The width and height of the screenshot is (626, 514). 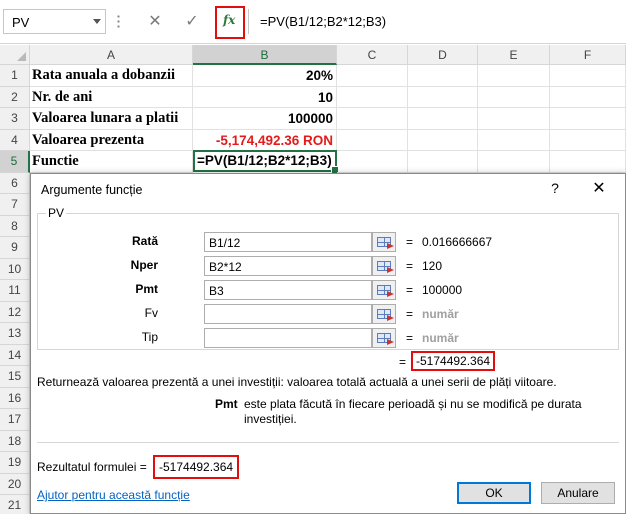 I want to click on row-header: 13, so click(x=15, y=334).